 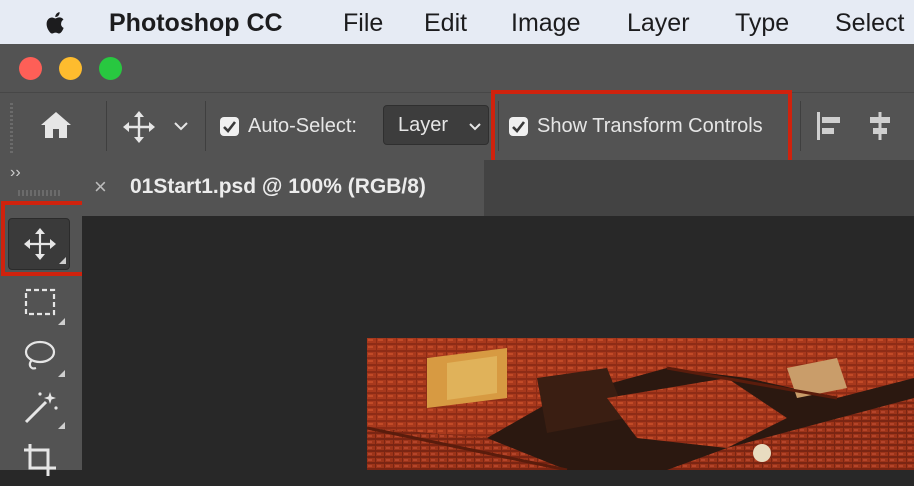 I want to click on lasso-icon, so click(x=40, y=355).